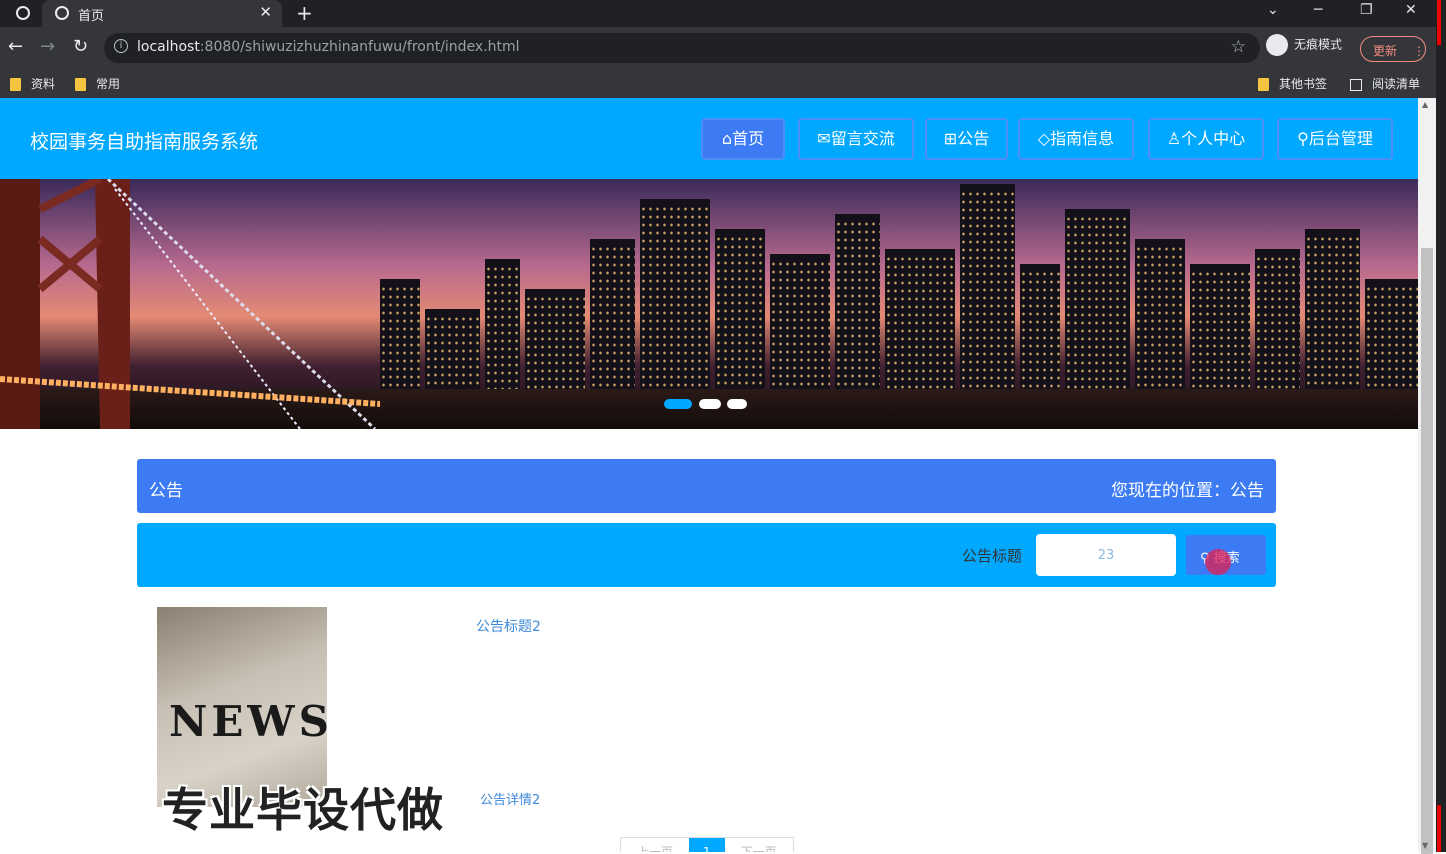  What do you see at coordinates (1385, 83) in the screenshot?
I see `reading-list: 阅读清单` at bounding box center [1385, 83].